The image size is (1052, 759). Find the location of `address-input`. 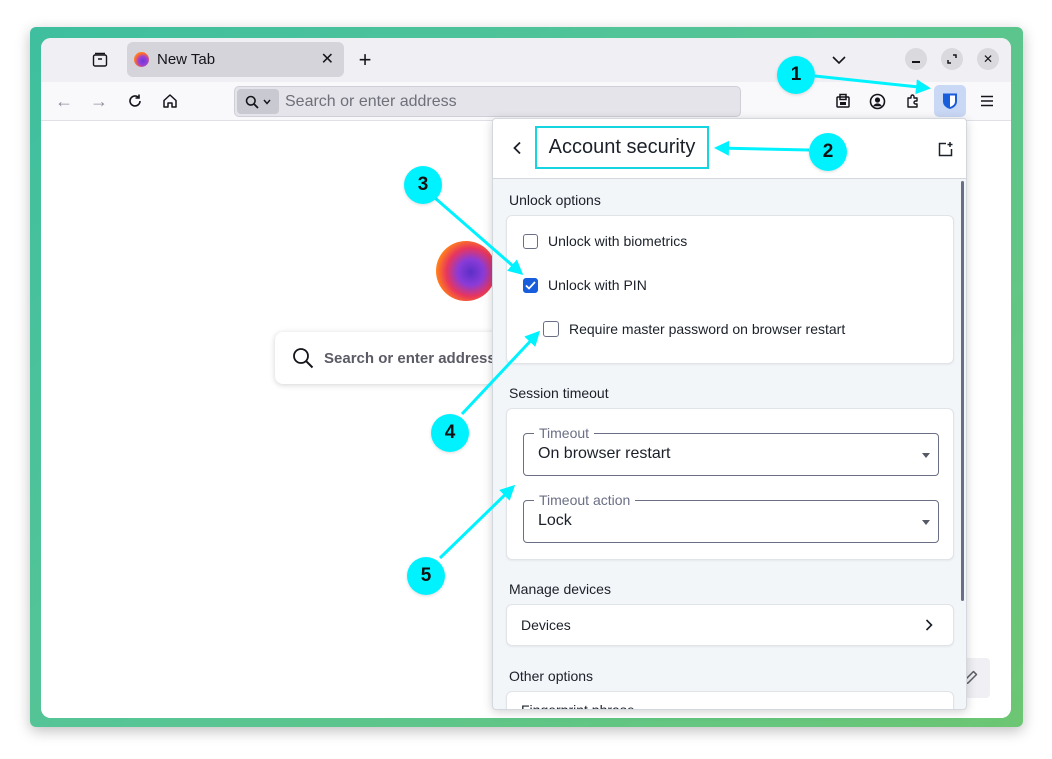

address-input is located at coordinates (505, 101).